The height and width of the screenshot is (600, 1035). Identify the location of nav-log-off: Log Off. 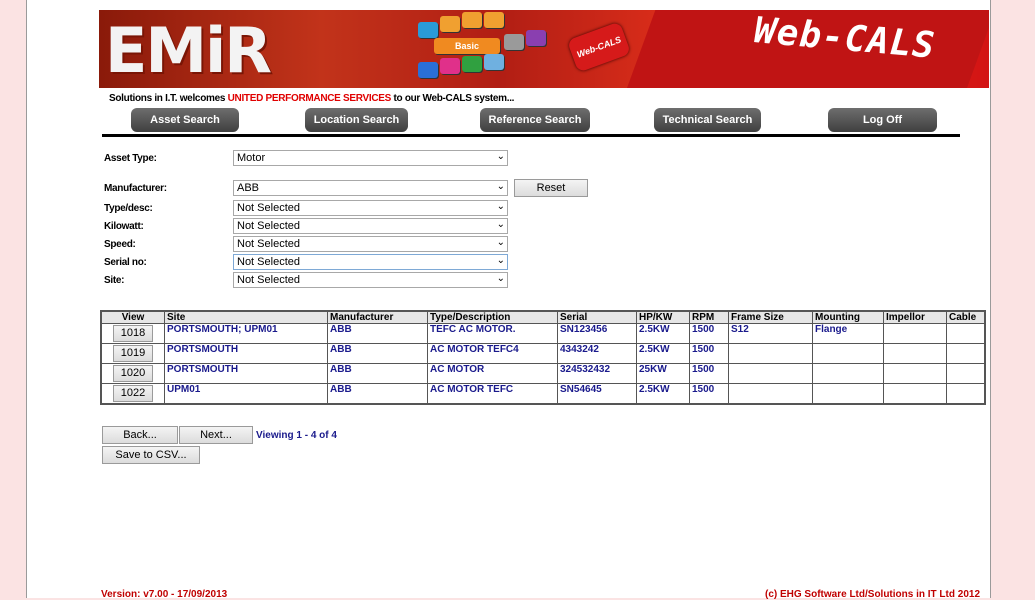
(882, 120).